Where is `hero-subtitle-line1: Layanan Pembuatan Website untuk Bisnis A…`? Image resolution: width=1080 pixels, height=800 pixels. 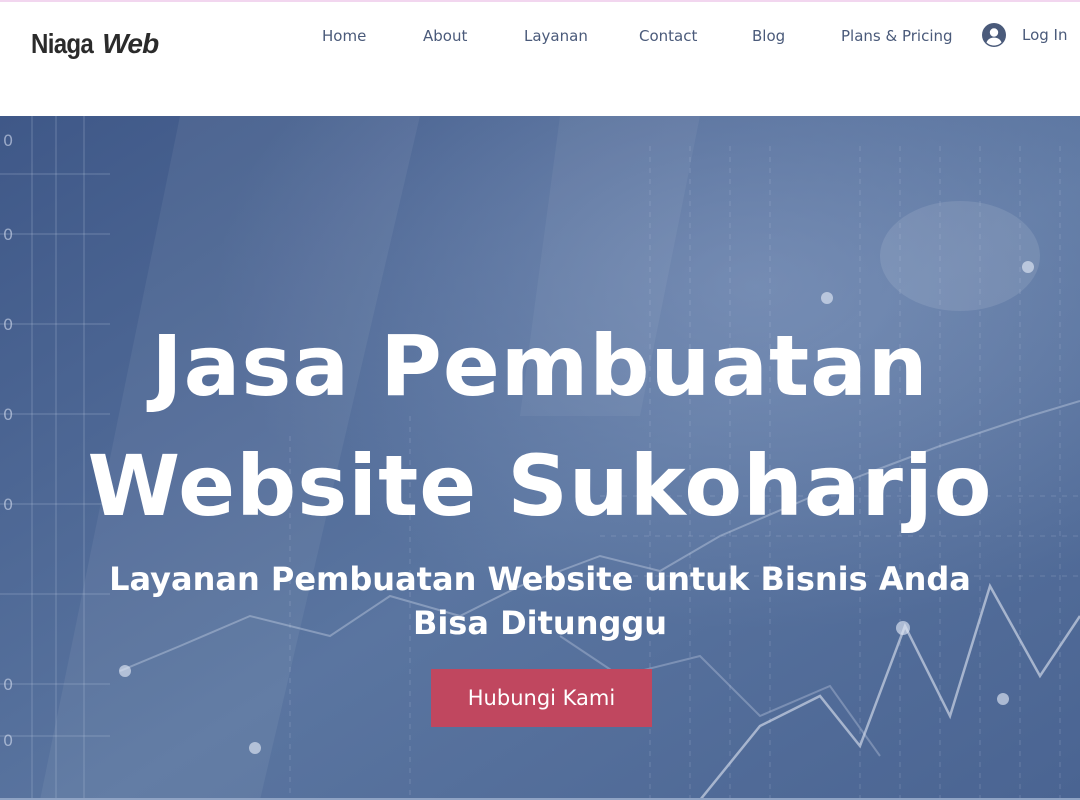
hero-subtitle-line1: Layanan Pembuatan Website untuk Bisnis A… is located at coordinates (540, 579).